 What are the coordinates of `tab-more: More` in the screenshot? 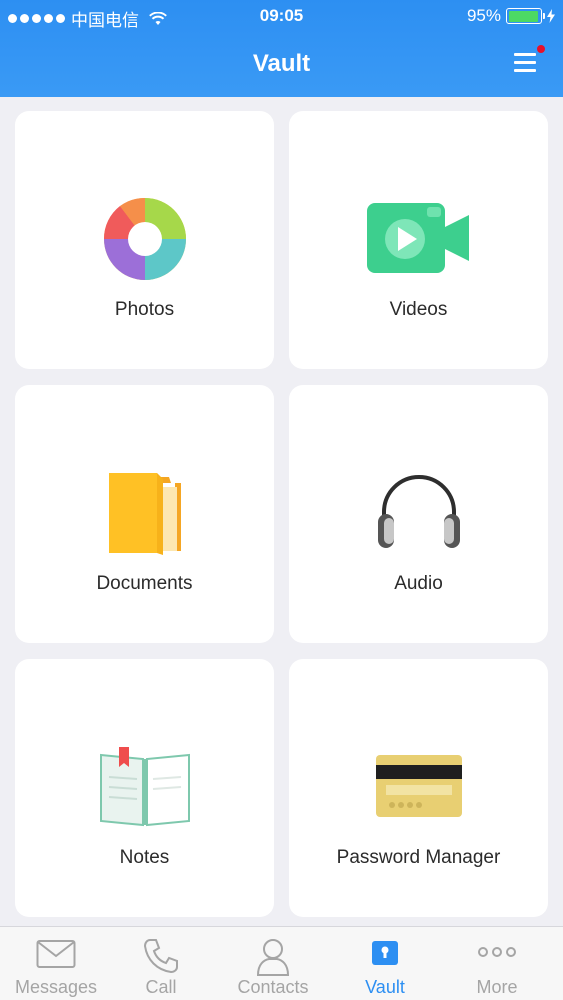 It's located at (497, 963).